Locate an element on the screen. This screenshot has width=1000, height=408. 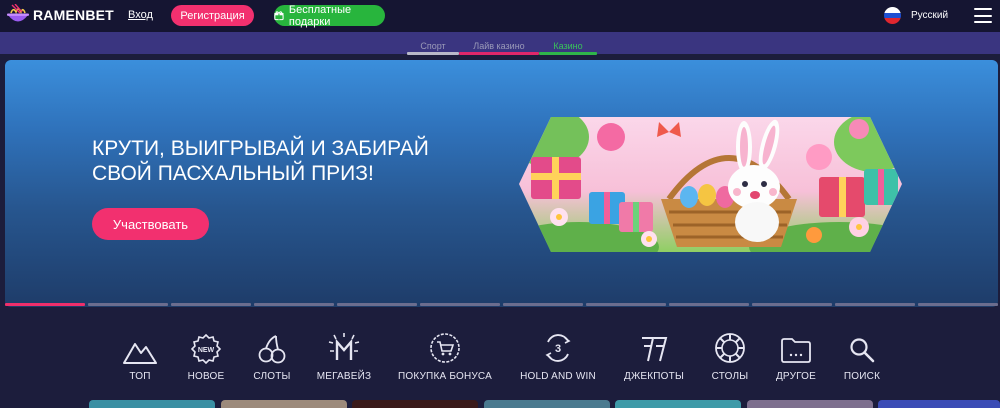
category-megaways-label: МЕГАВЕЙЗ is located at coordinates (344, 376).